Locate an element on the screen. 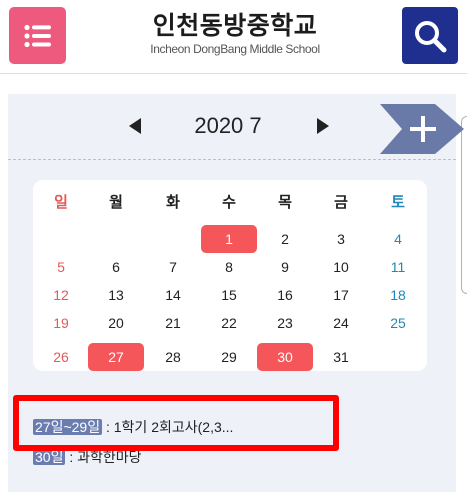 This screenshot has height=492, width=467. weekday-label: 수 is located at coordinates (229, 202).